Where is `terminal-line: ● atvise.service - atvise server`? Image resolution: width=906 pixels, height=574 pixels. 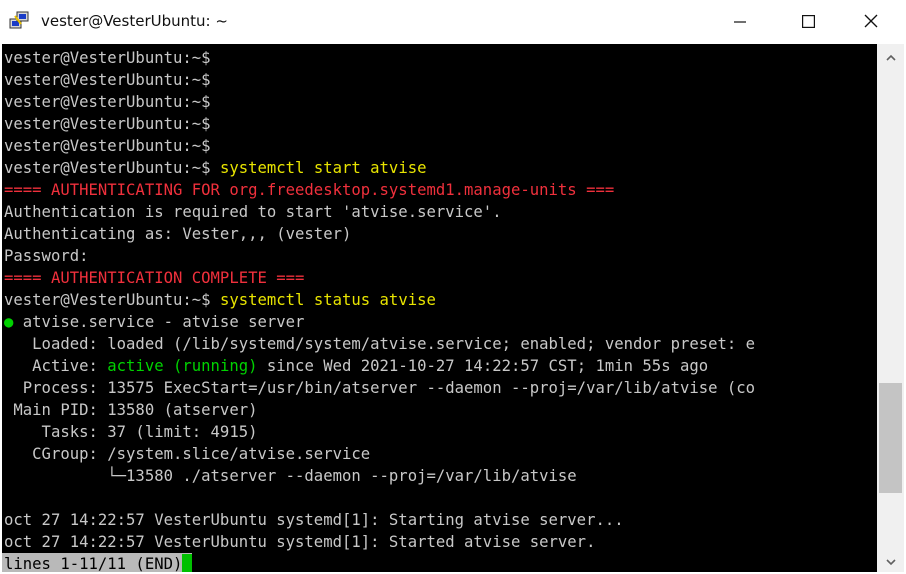 terminal-line: ● atvise.service - atvise server is located at coordinates (154, 322).